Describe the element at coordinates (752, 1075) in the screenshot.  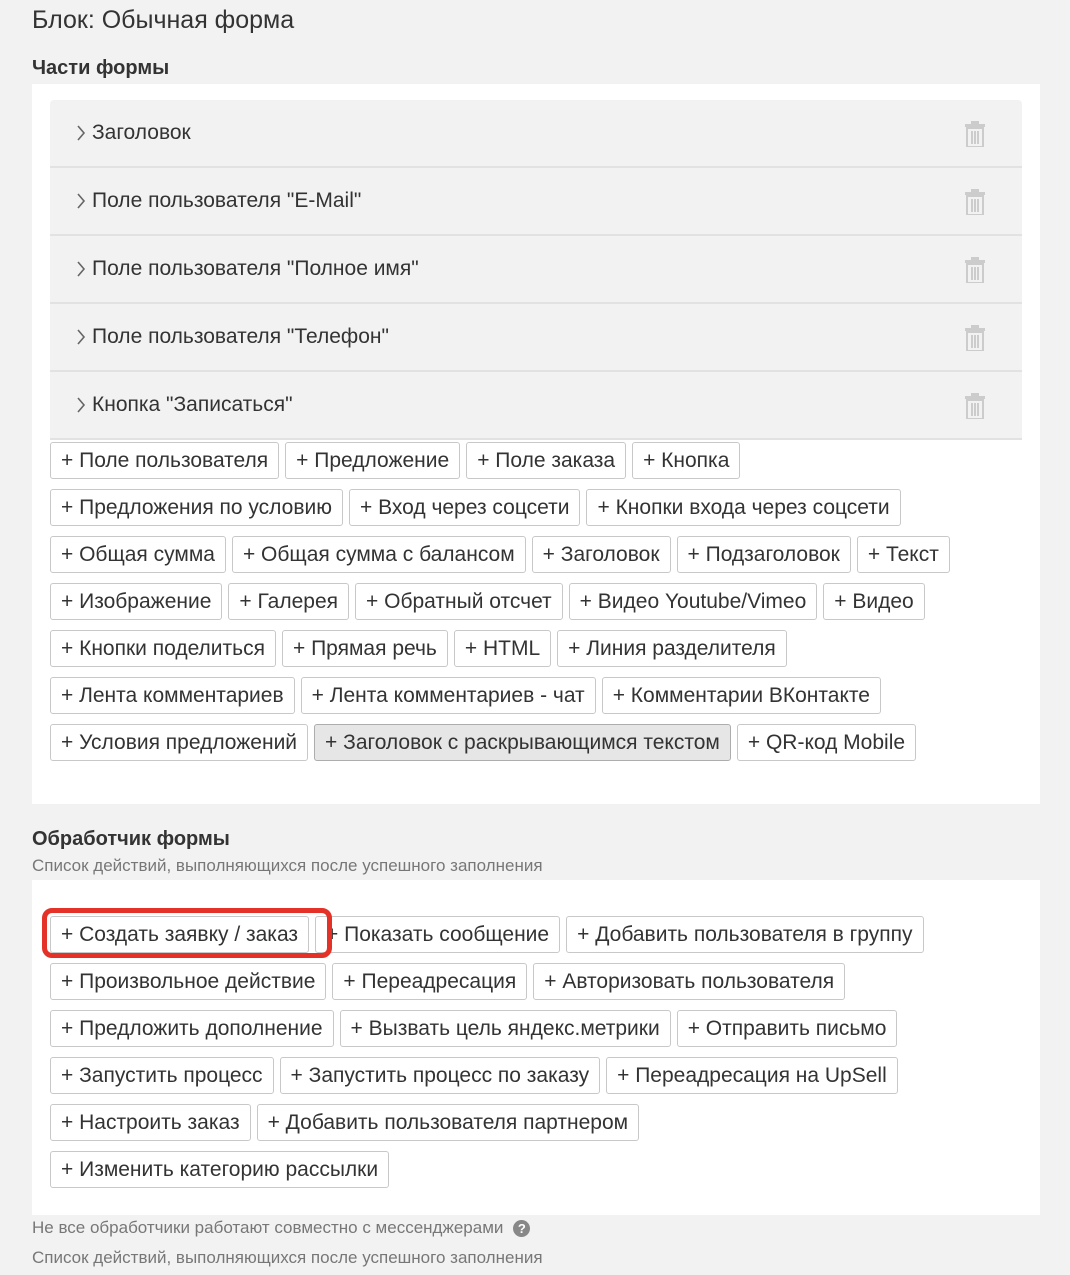
I see `add-handler-button: + Переадресация на UpSell` at that location.